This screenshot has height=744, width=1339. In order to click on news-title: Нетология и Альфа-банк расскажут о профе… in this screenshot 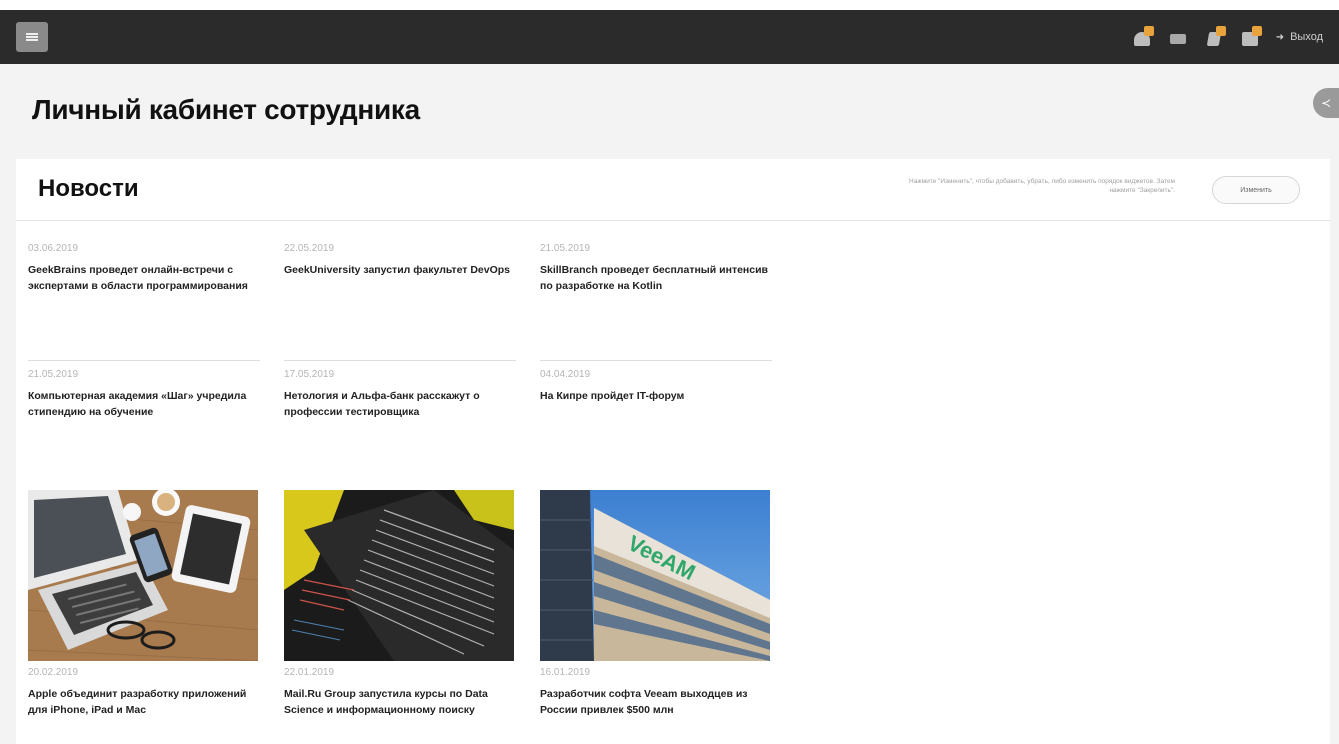, I will do `click(400, 404)`.